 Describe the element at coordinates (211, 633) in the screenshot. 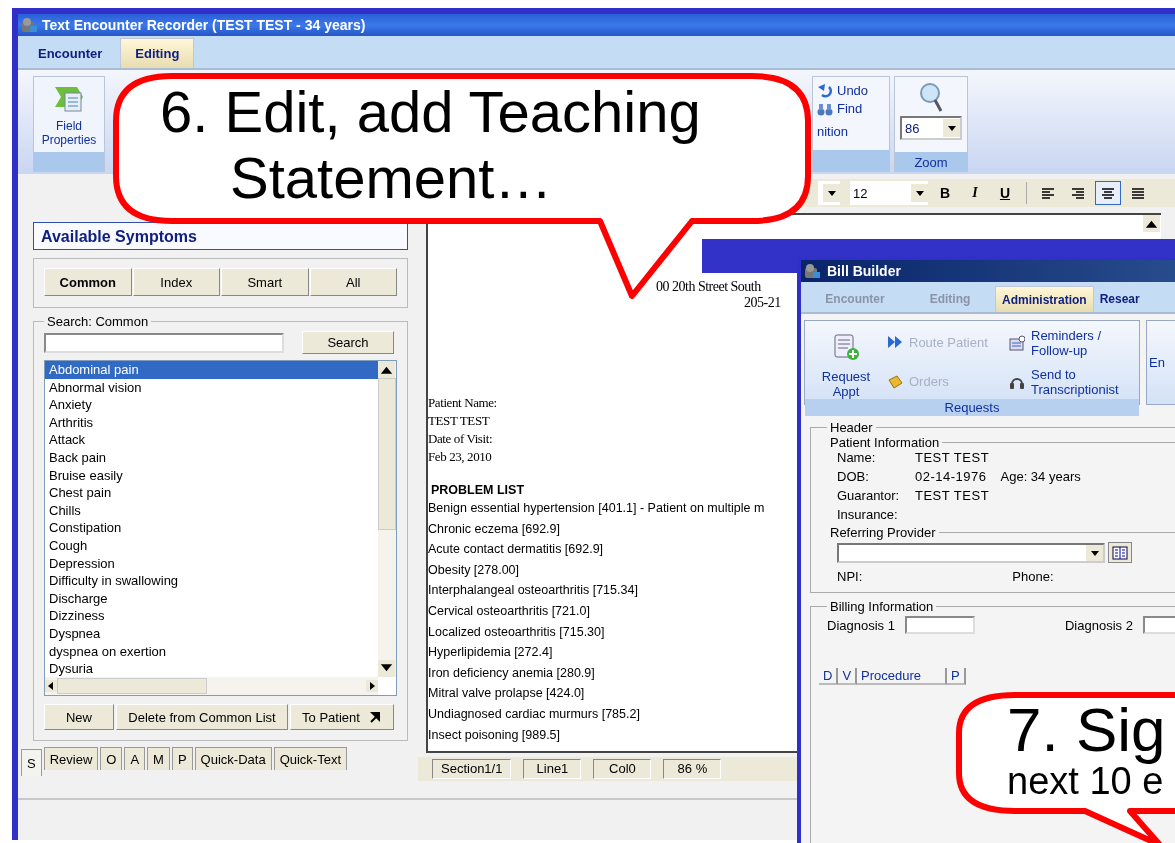

I see `list-item: Dyspnea` at that location.